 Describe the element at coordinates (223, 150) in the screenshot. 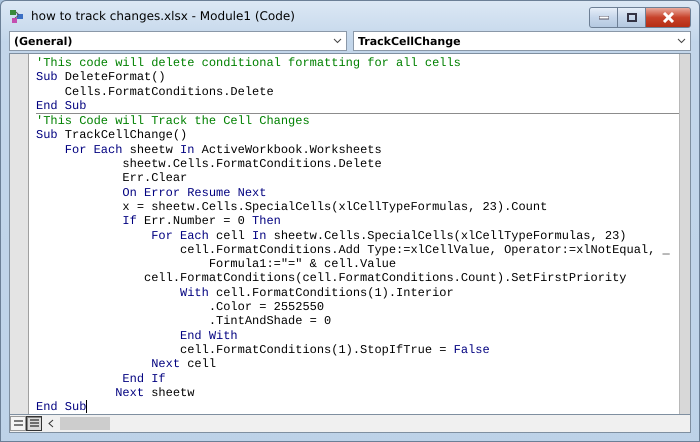

I see `code-line: For Each sheetw In ActiveWorkbook.Worksheets` at that location.